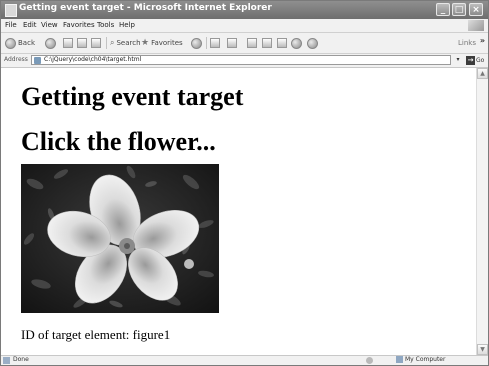  I want to click on stop-icon, so click(68, 43).